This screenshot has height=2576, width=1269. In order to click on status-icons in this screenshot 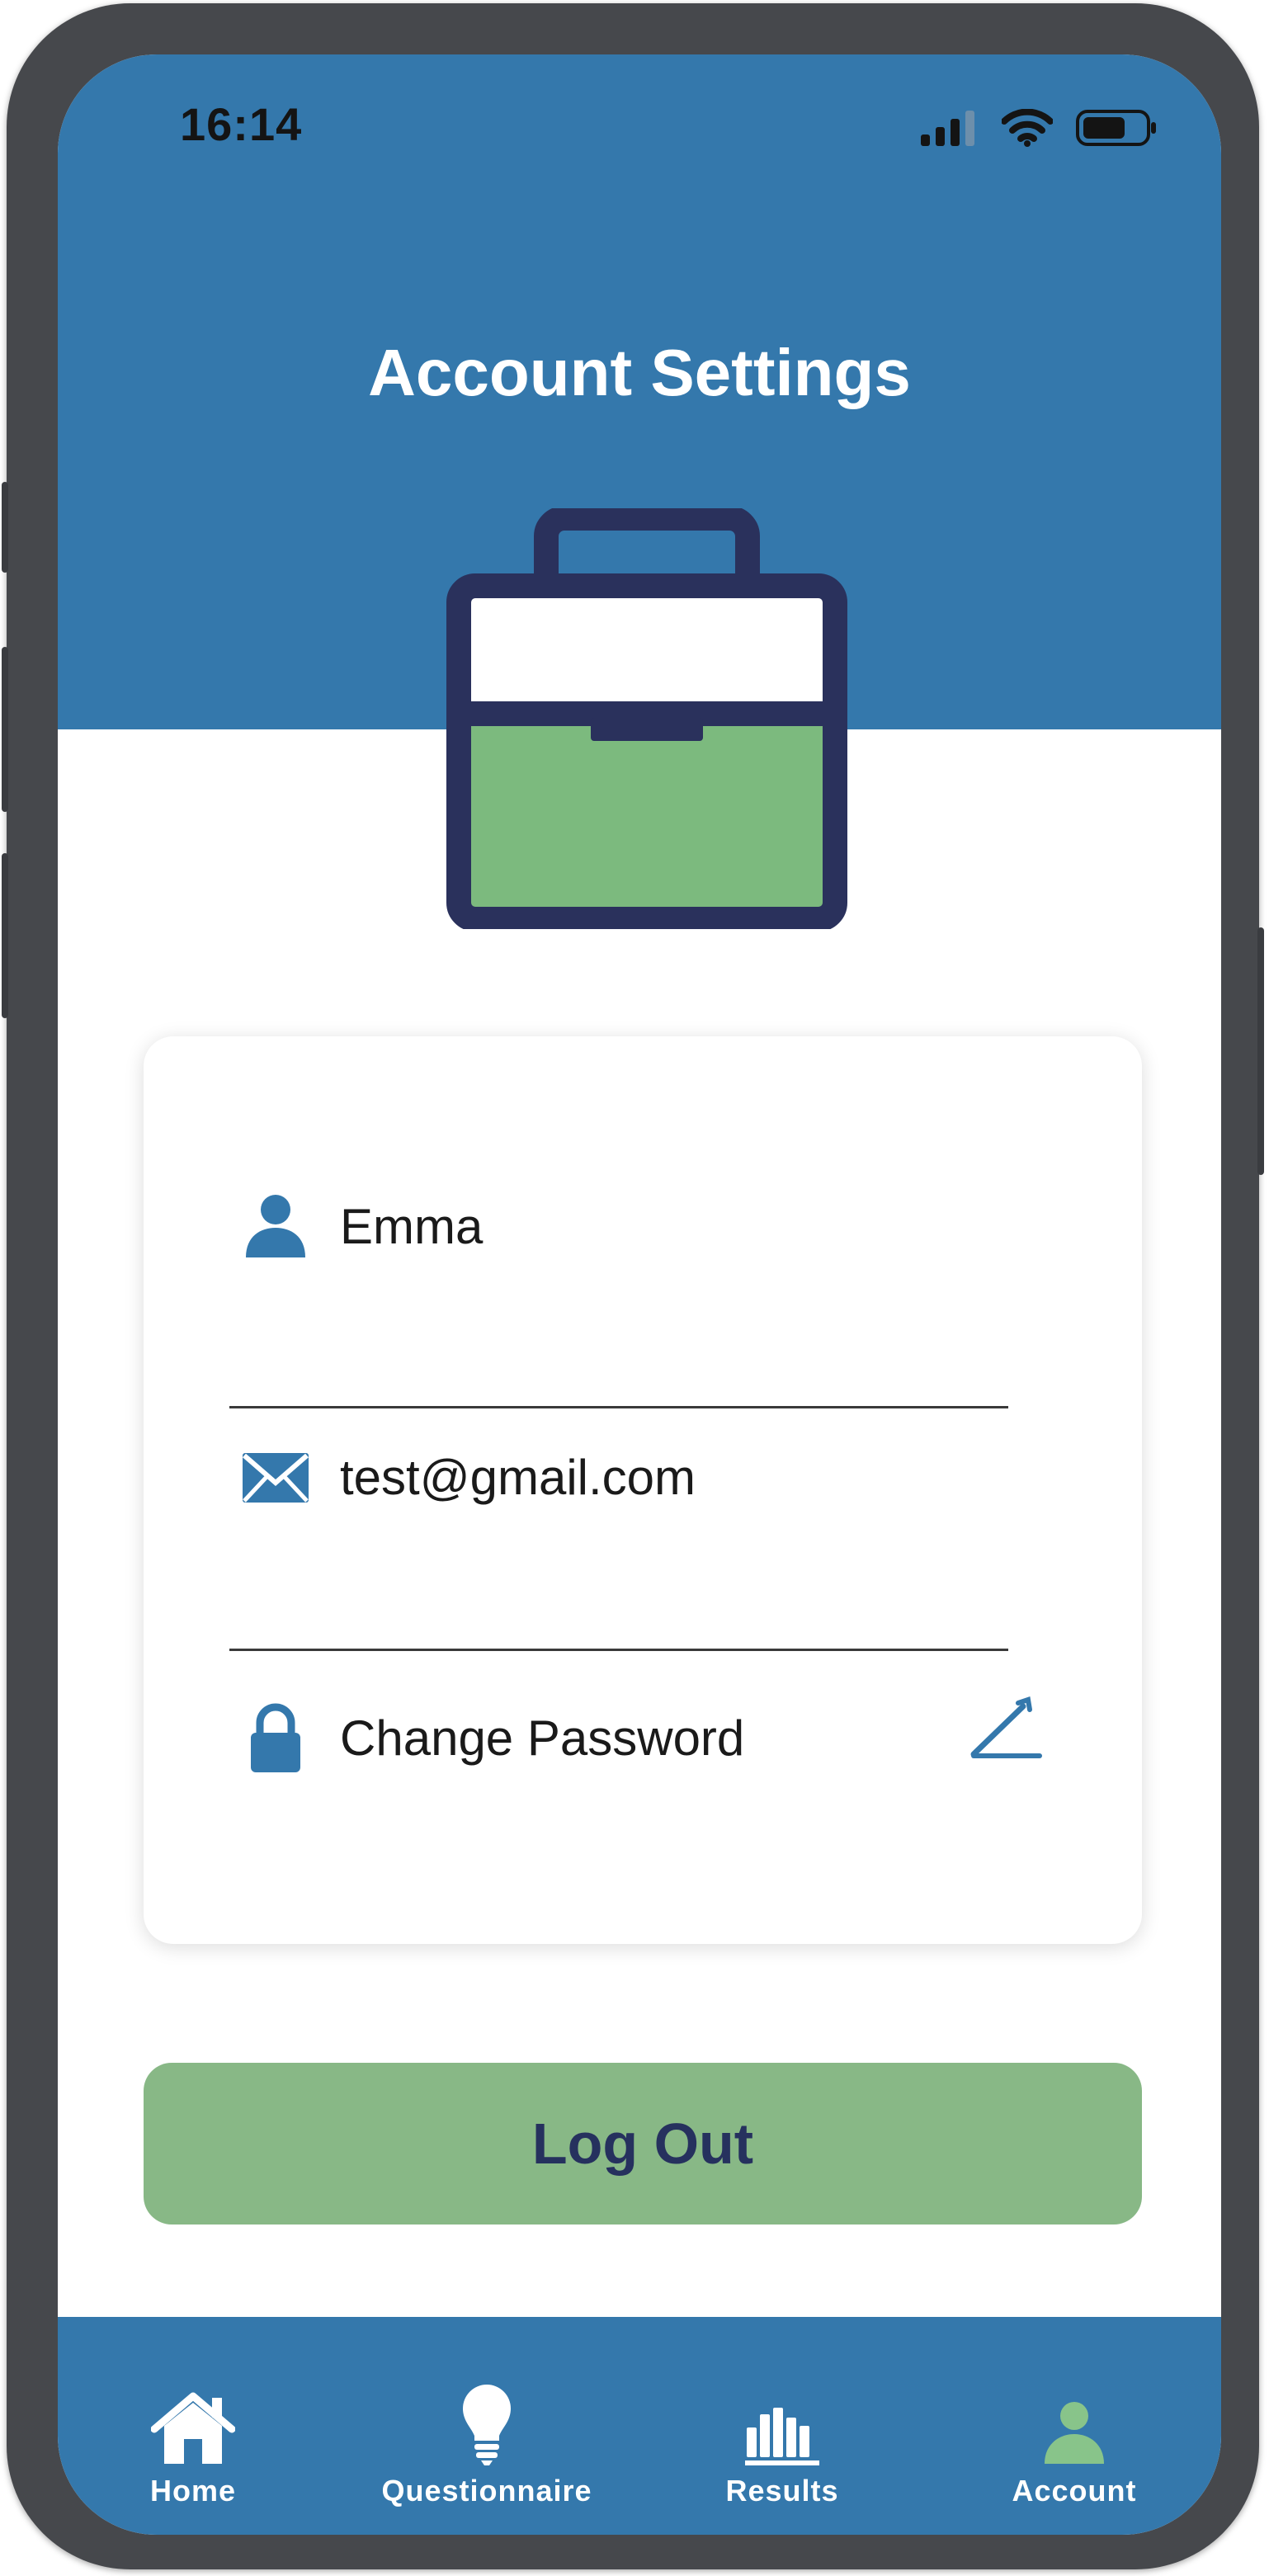, I will do `click(1038, 129)`.